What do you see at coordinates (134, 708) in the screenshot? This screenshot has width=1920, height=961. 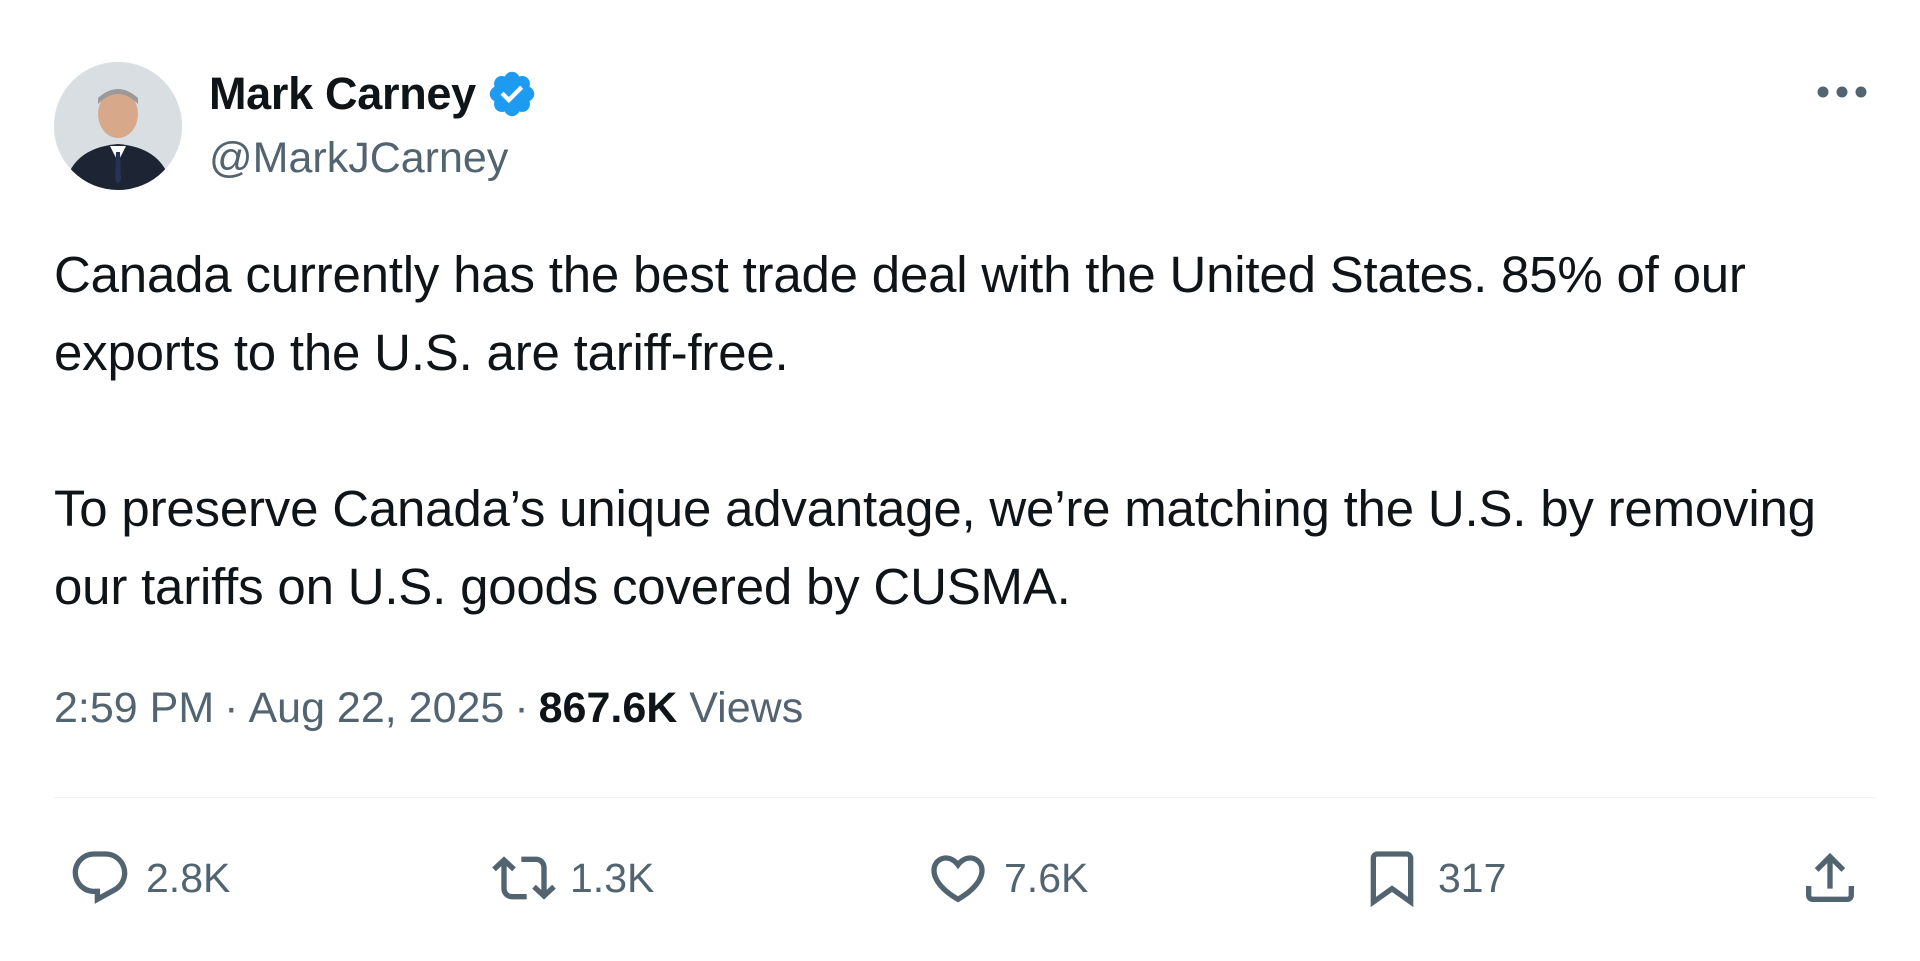 I see `tweet-time: 2:59 PM` at bounding box center [134, 708].